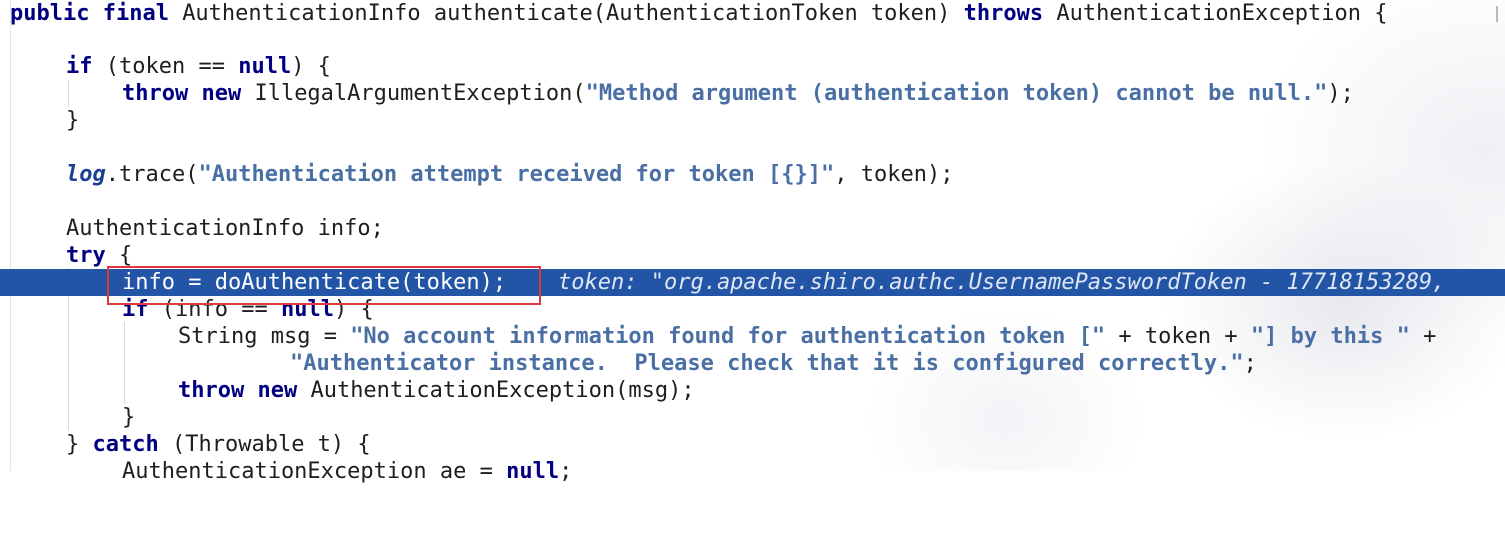 The width and height of the screenshot is (1505, 539). I want to click on code-token-plain: AuthenticationInfo info;, so click(225, 228).